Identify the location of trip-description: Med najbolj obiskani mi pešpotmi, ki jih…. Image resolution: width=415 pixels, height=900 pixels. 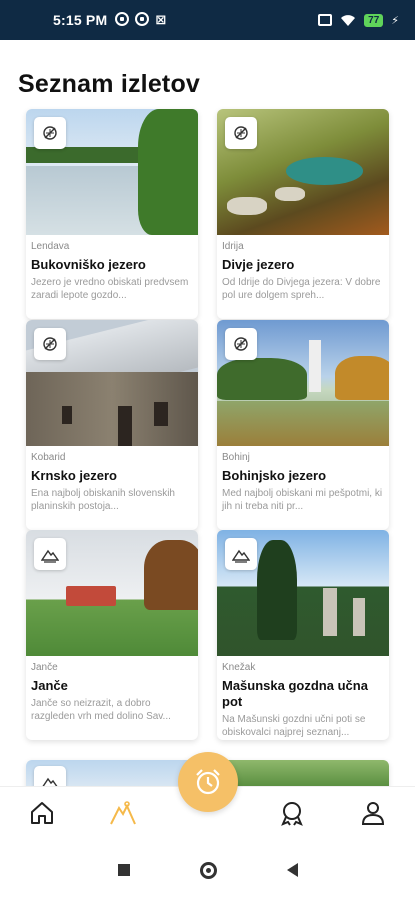
(302, 500).